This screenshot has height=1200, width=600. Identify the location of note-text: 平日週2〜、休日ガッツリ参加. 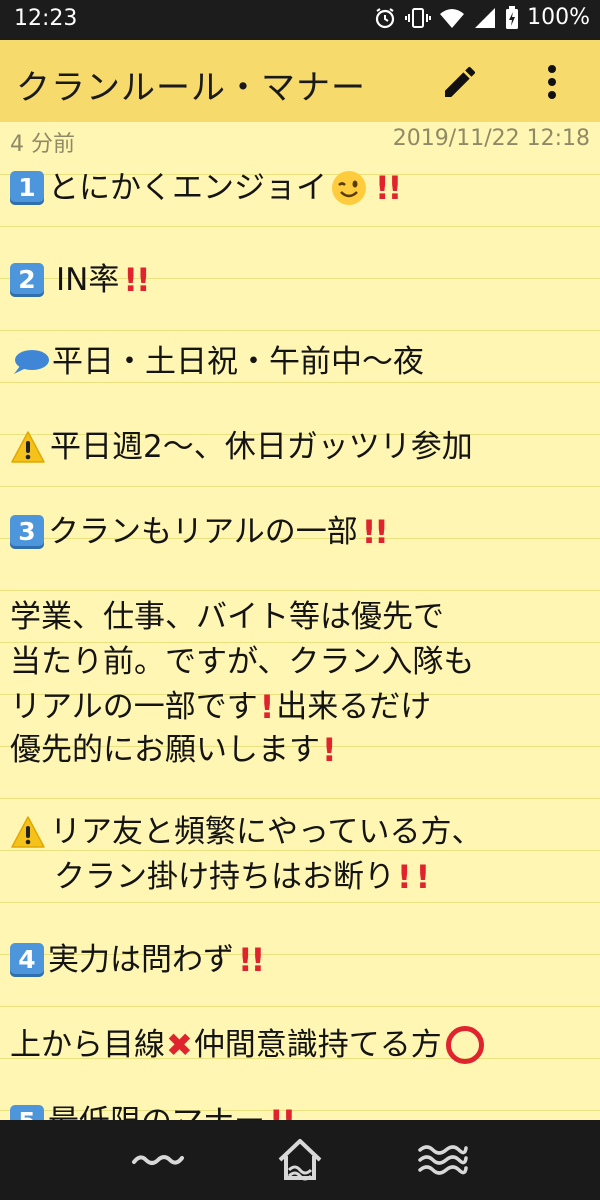
(261, 447).